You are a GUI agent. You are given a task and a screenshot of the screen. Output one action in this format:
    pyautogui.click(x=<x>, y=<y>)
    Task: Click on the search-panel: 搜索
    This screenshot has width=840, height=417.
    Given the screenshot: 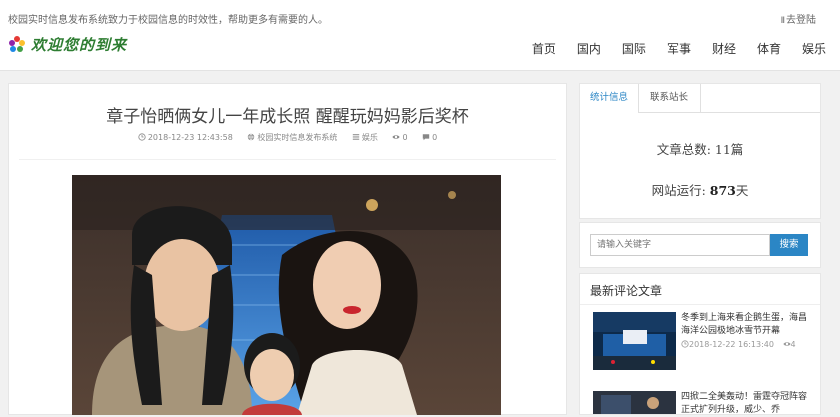 What is the action you would take?
    pyautogui.click(x=700, y=245)
    